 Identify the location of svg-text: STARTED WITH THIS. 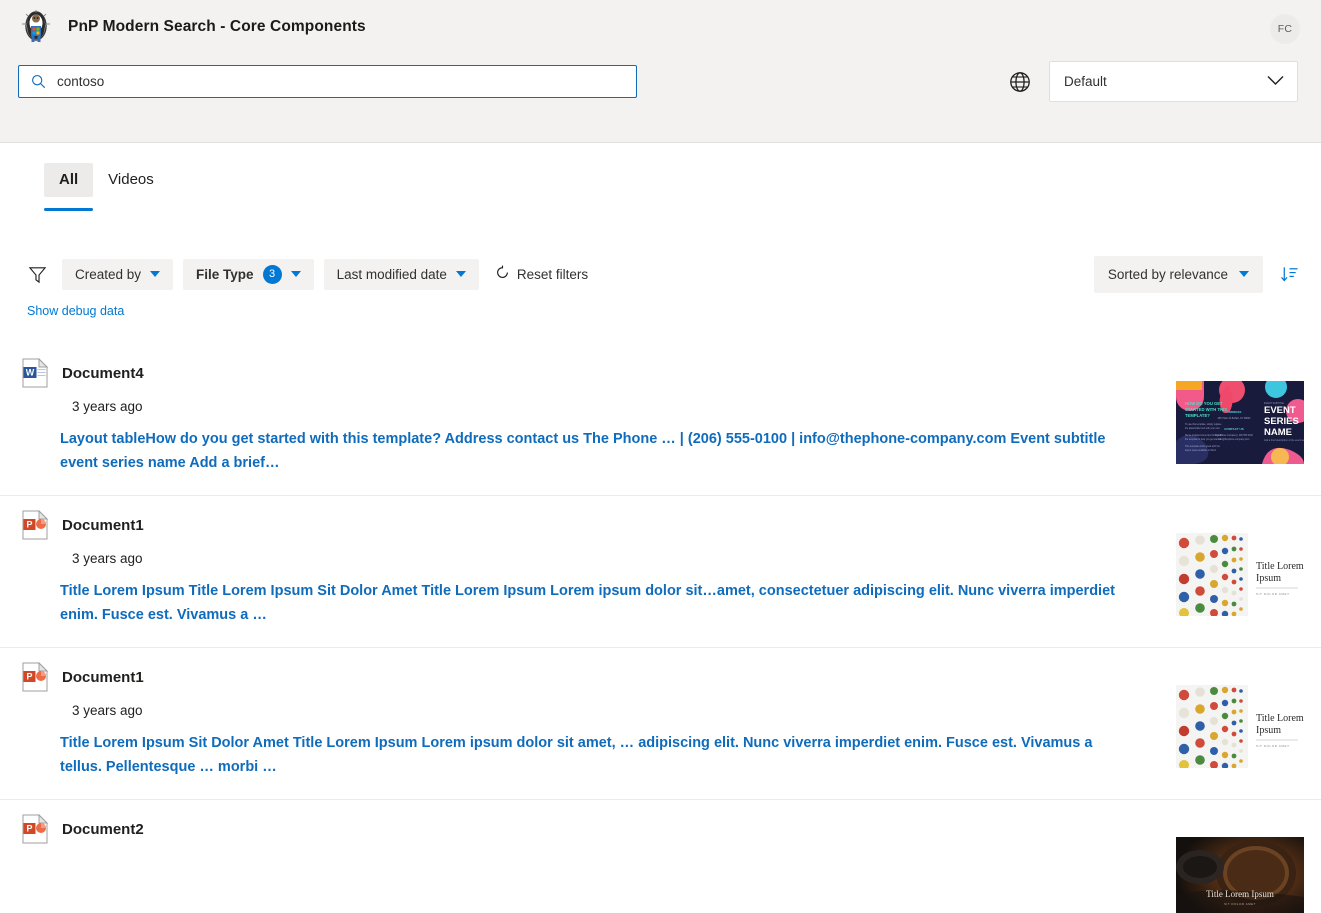
(1206, 409).